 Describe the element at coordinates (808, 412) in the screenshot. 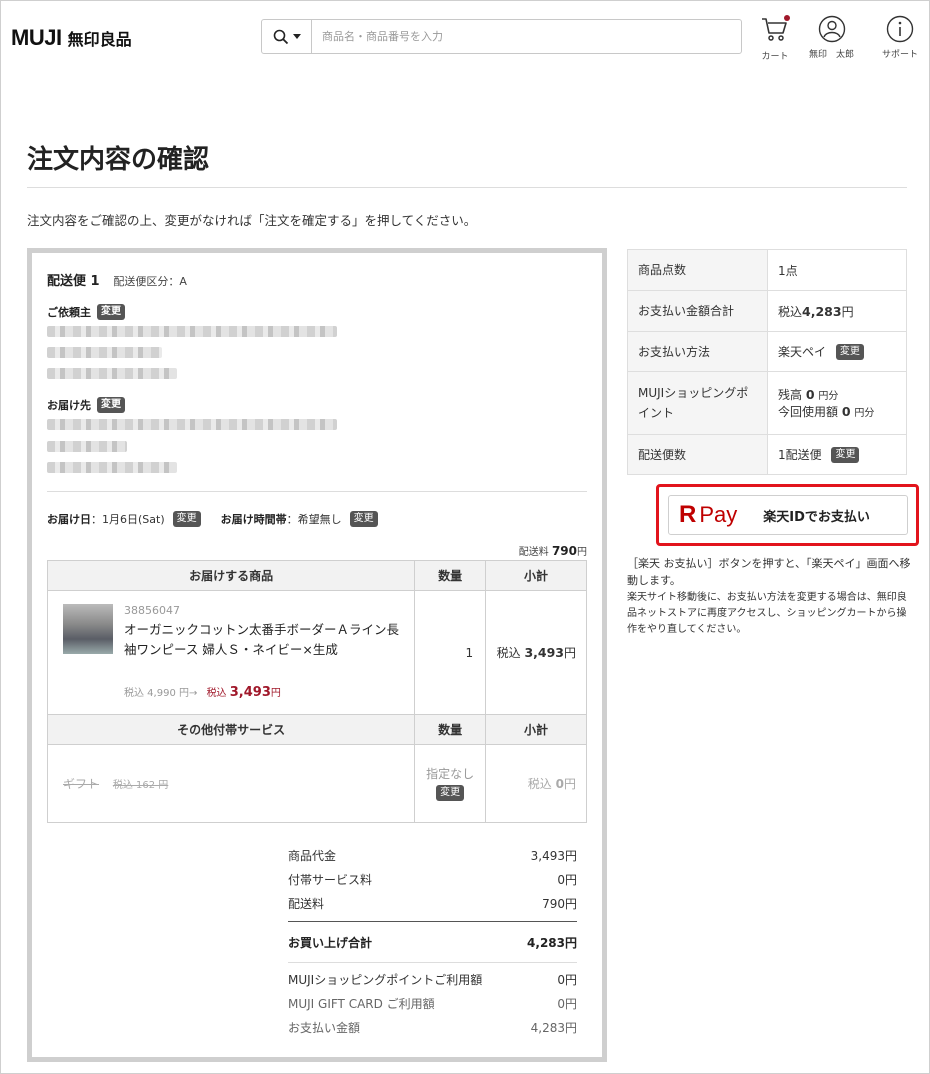

I see `use-prefix: 今回使用額` at that location.